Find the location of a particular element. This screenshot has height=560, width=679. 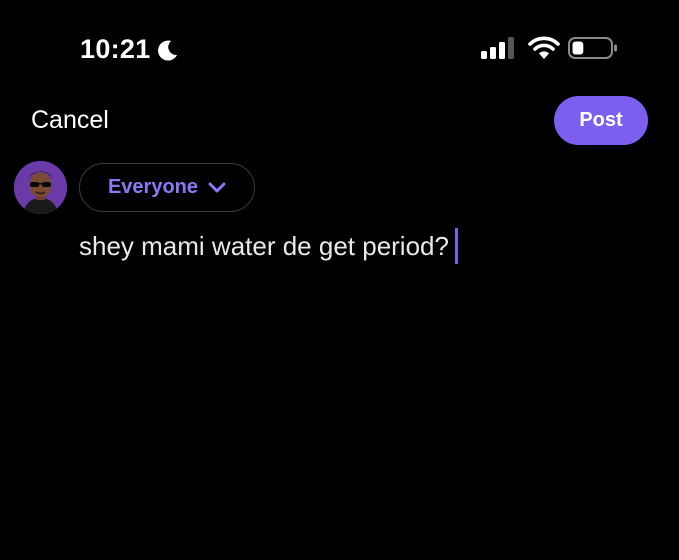

avatar-image is located at coordinates (40, 187).